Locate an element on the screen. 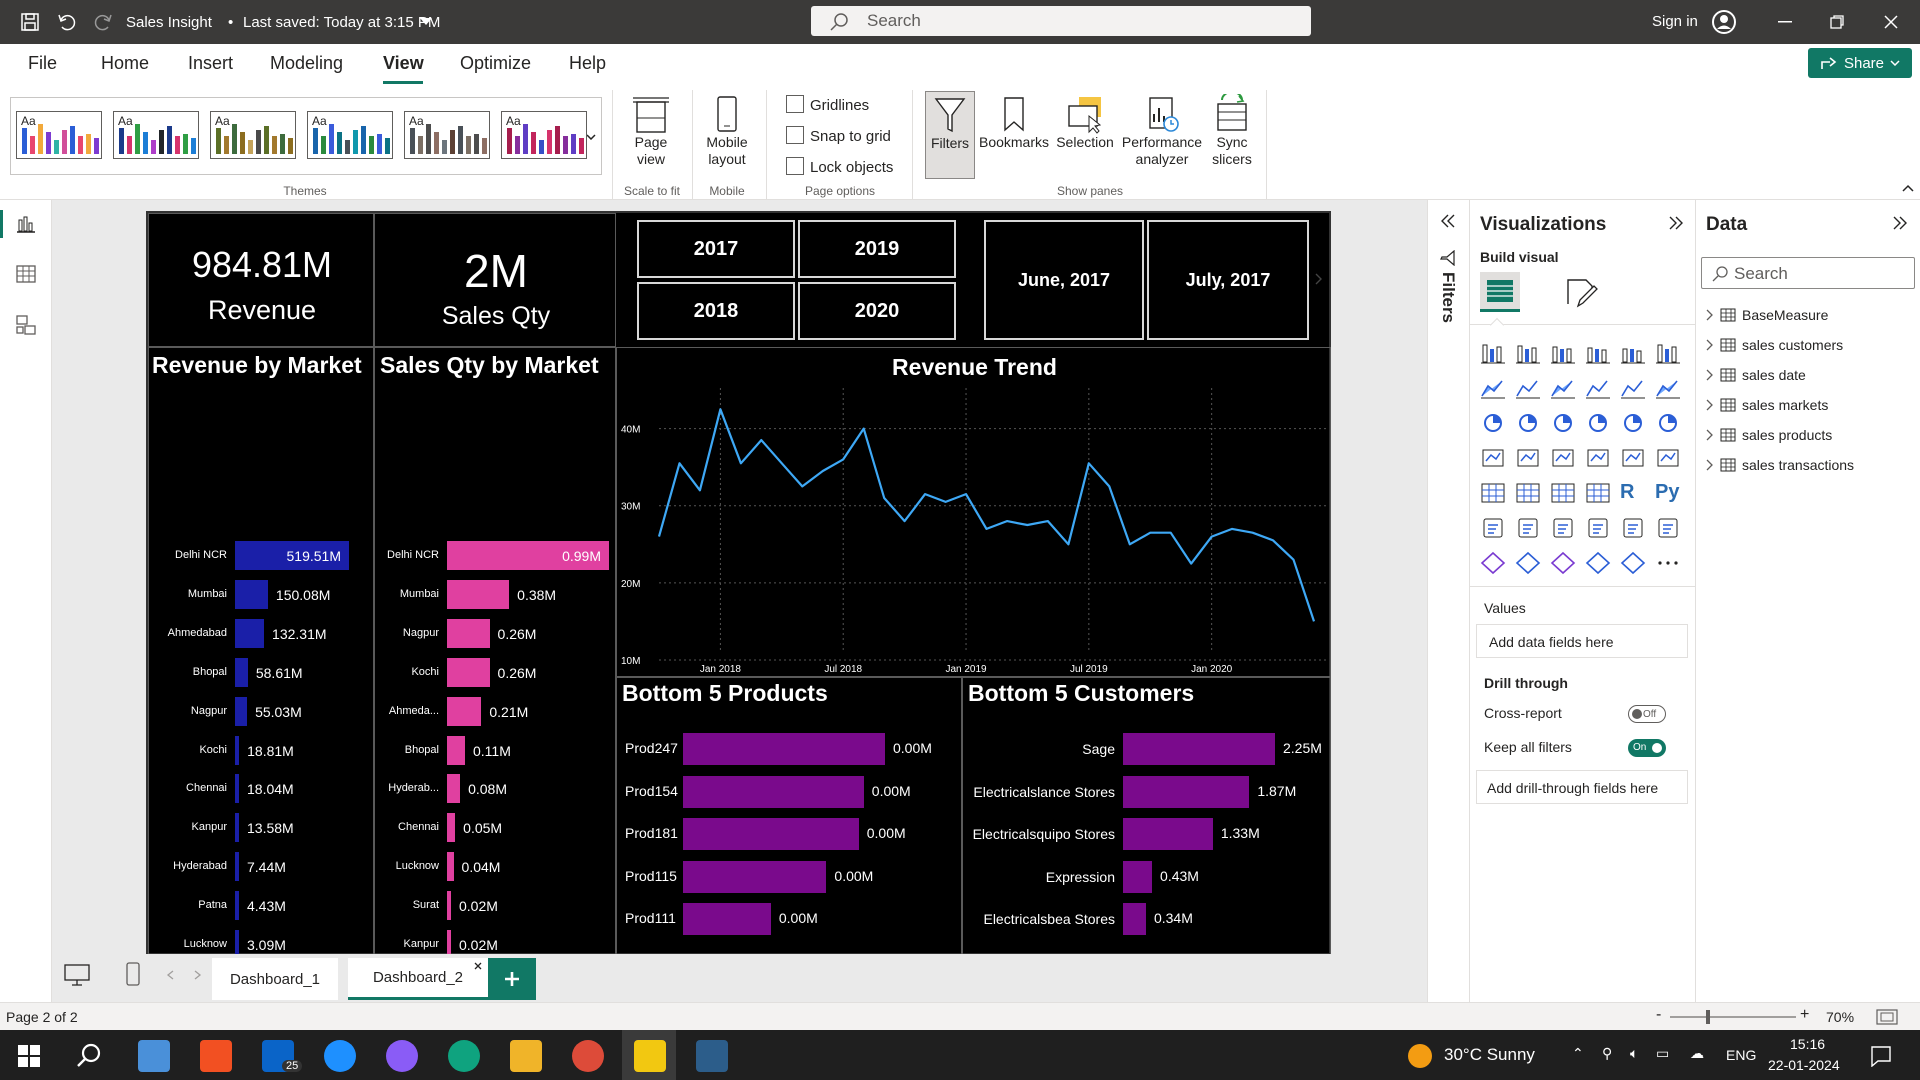 The height and width of the screenshot is (1080, 1920). onedrive-icon: ☁︎ is located at coordinates (1697, 1053).